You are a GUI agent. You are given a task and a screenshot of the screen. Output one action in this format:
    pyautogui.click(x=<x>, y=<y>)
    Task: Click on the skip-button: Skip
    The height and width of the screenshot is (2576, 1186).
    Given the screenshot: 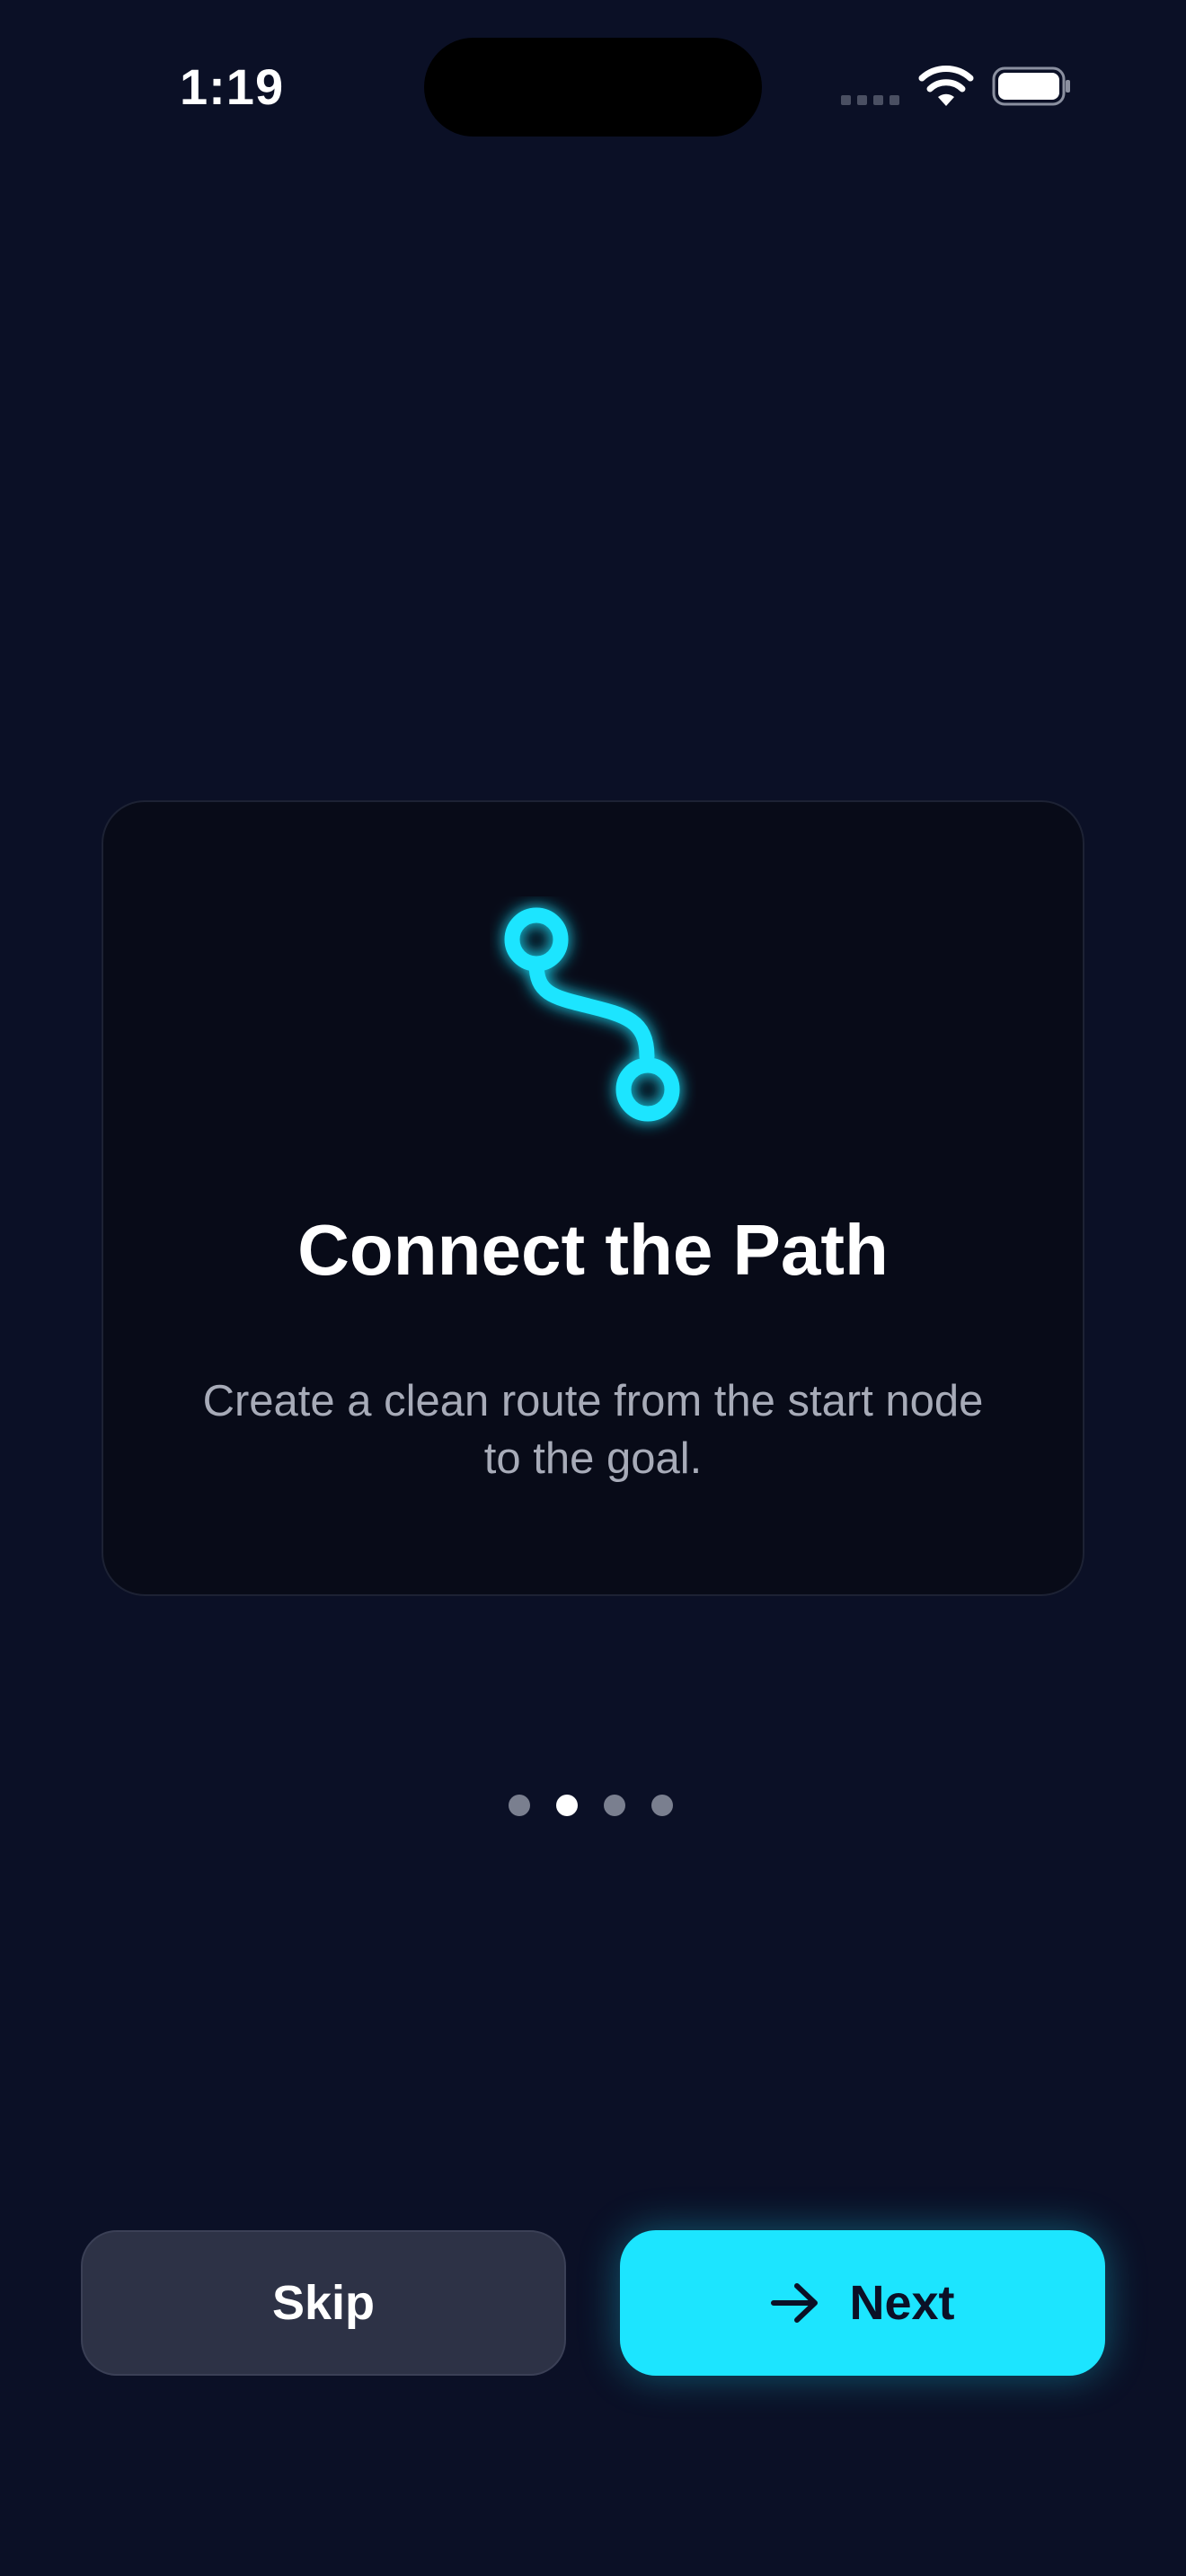 What is the action you would take?
    pyautogui.click(x=323, y=2303)
    